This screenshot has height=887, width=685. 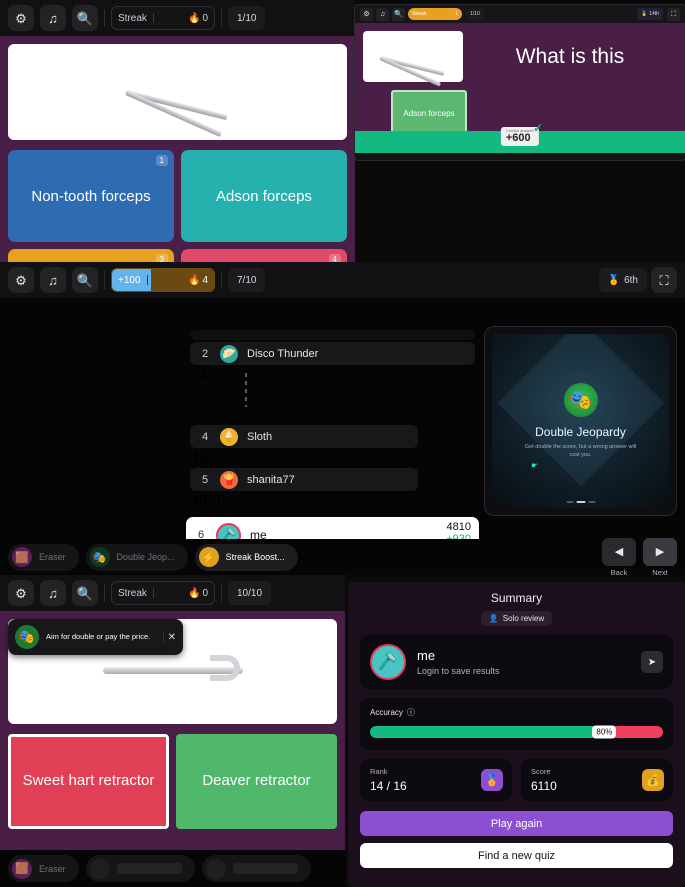 I want to click on close-icon: ✕, so click(x=169, y=637).